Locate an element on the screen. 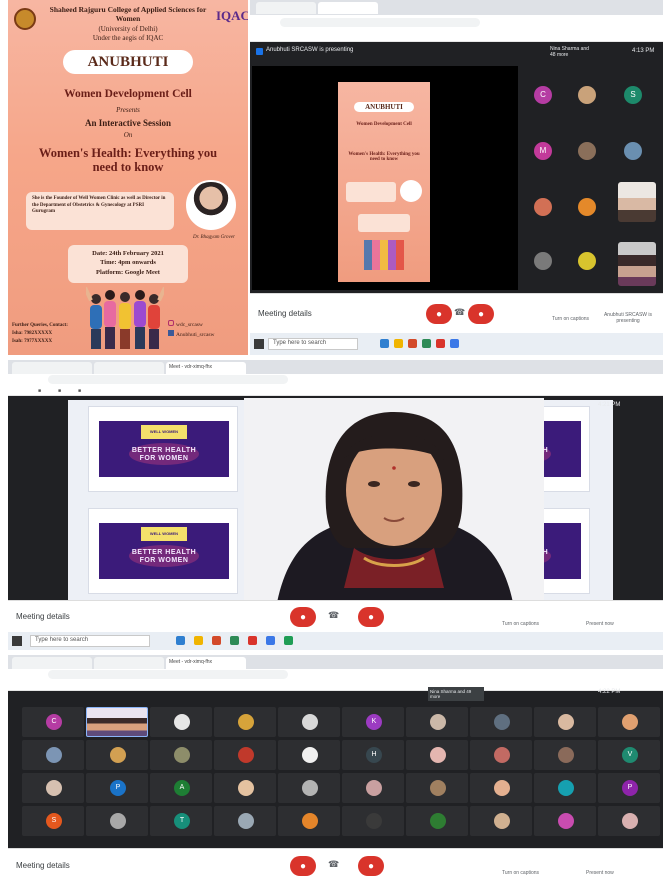 This screenshot has width=663, height=882. participant-tile: K is located at coordinates (373, 722).